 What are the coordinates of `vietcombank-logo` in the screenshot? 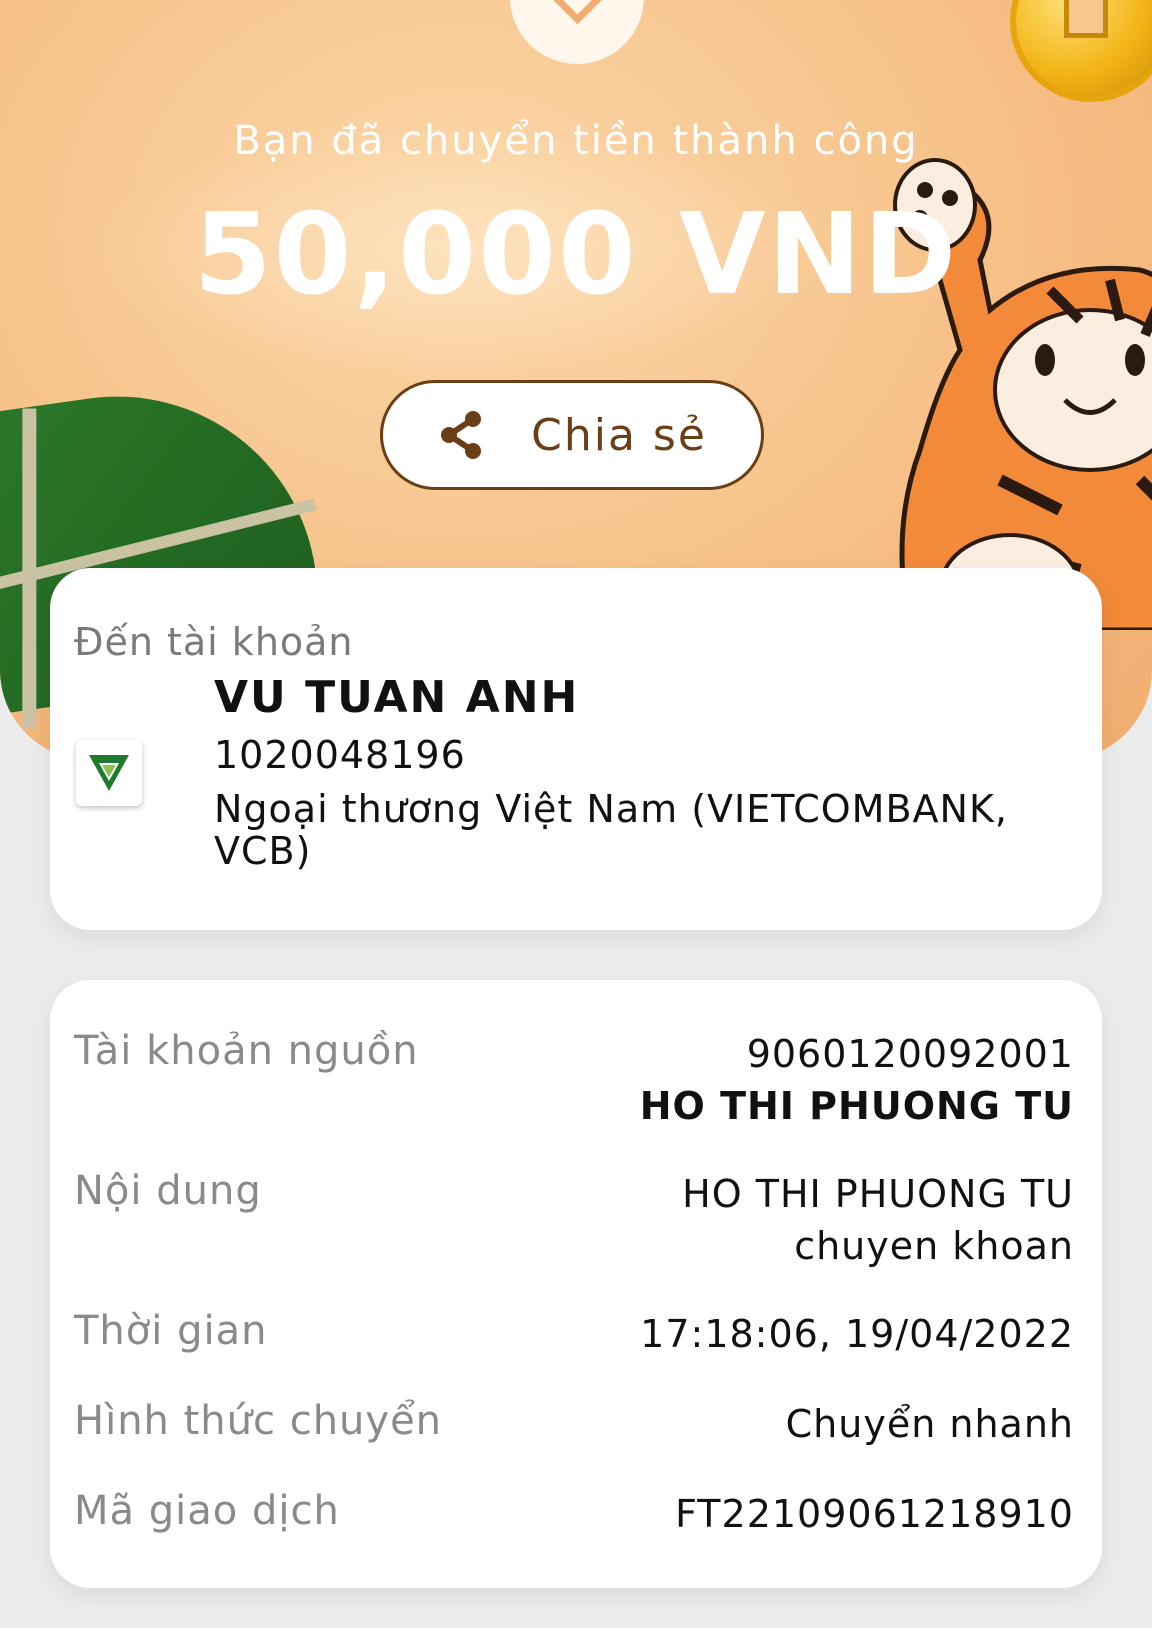 It's located at (109, 773).